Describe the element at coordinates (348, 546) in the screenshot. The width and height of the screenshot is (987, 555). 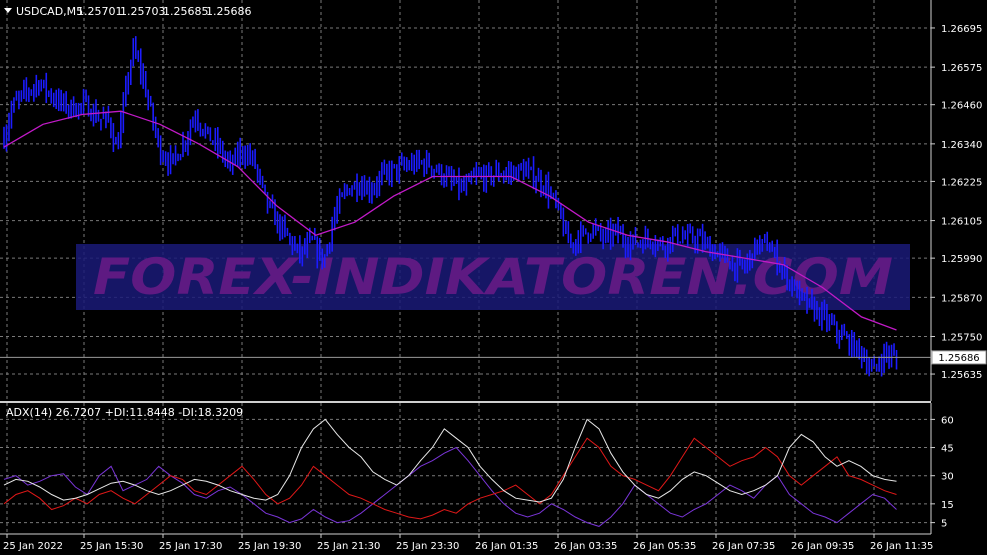
I see `time-tick-label-4: 25 Jan 21:30` at that location.